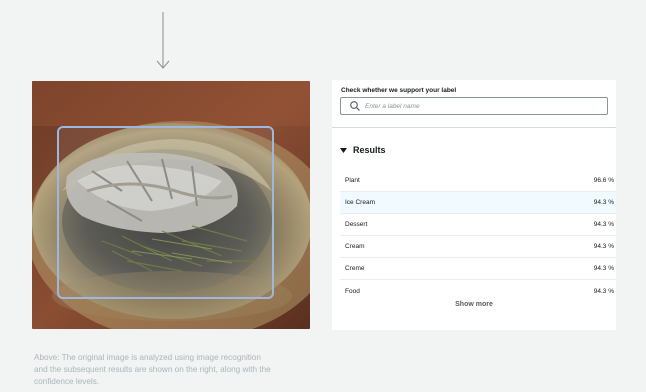 This screenshot has height=392, width=646. What do you see at coordinates (474, 127) in the screenshot?
I see `panel-divider` at bounding box center [474, 127].